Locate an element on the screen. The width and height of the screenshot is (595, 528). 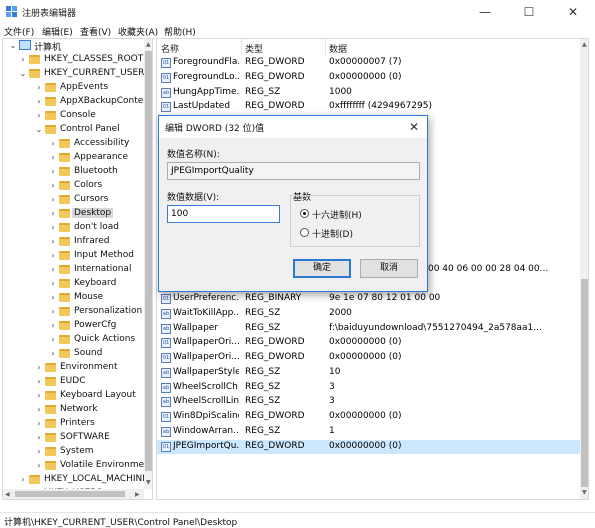
hex-radio is located at coordinates (304, 213).